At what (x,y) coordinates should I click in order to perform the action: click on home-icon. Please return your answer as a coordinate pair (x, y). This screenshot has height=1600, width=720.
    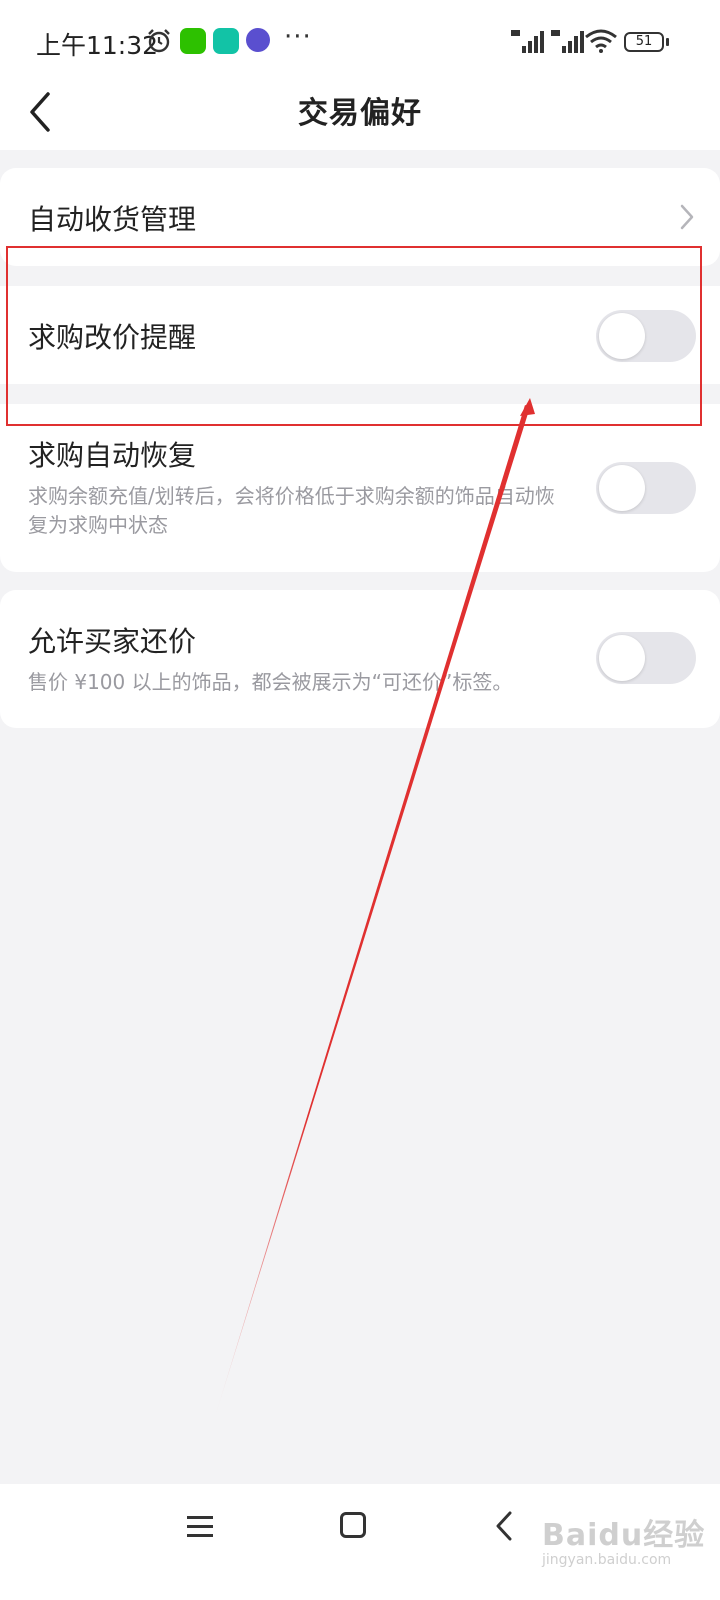
    Looking at the image, I should click on (353, 1525).